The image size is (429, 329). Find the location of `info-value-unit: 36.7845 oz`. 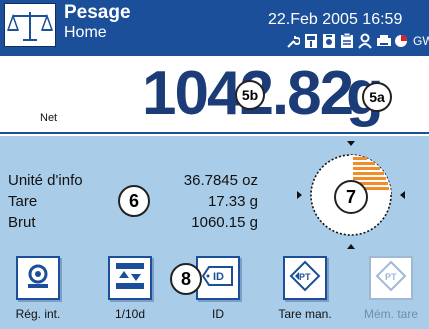

info-value-unit: 36.7845 oz is located at coordinates (220, 180).